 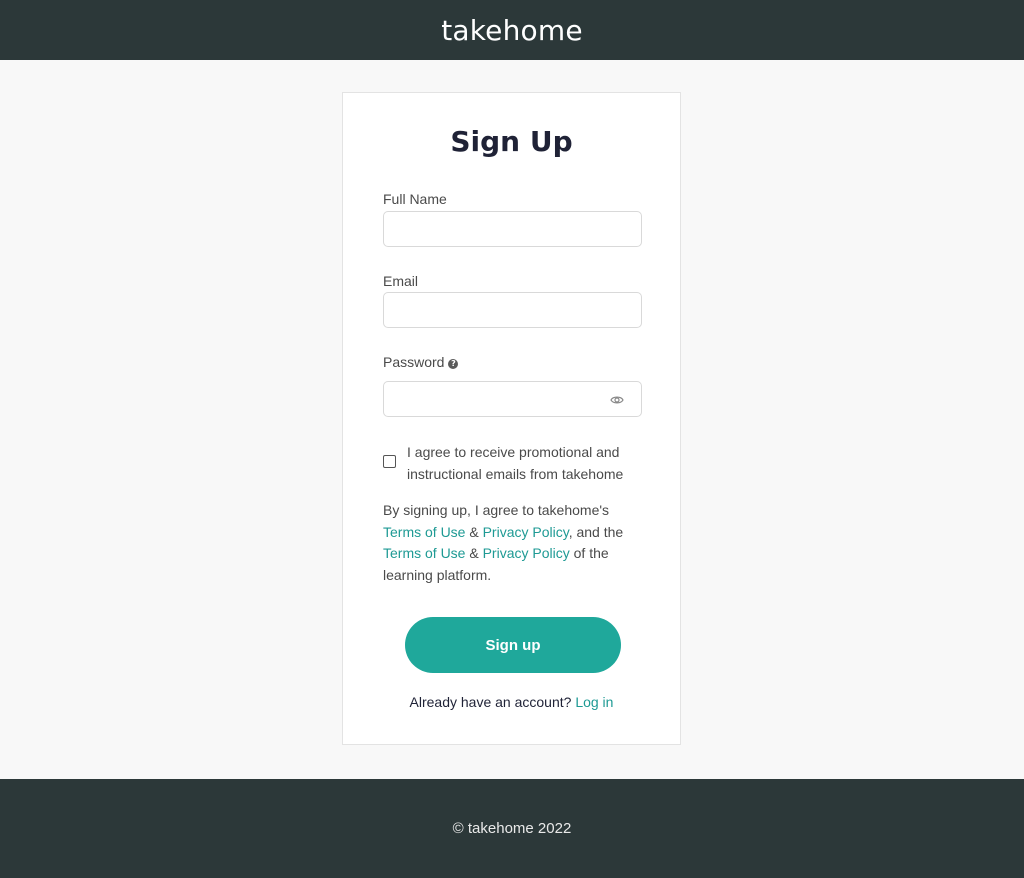 I want to click on full-name-input, so click(x=512, y=229).